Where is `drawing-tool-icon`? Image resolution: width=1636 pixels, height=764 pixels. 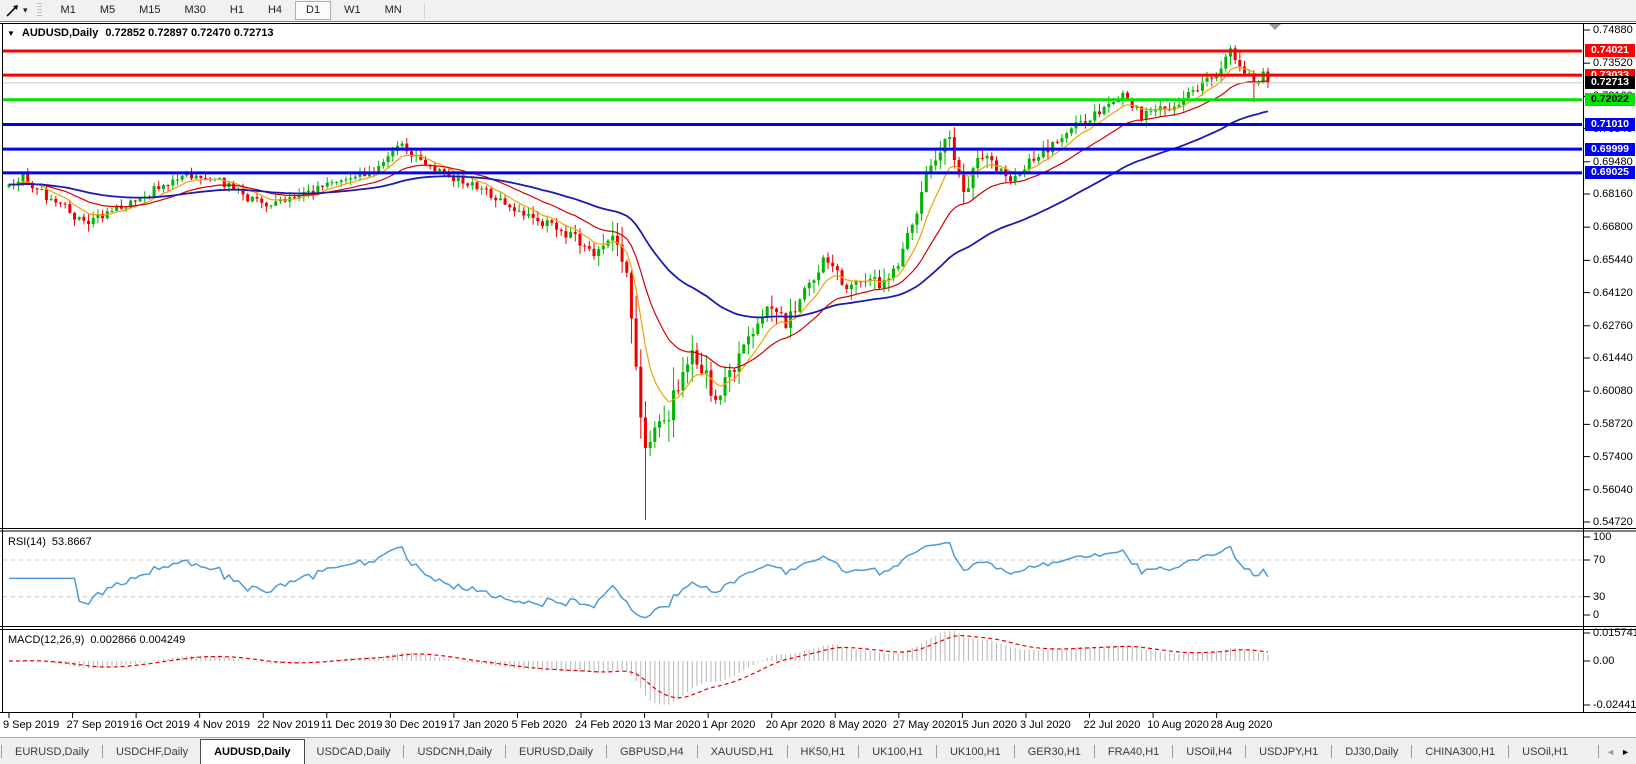 drawing-tool-icon is located at coordinates (12, 11).